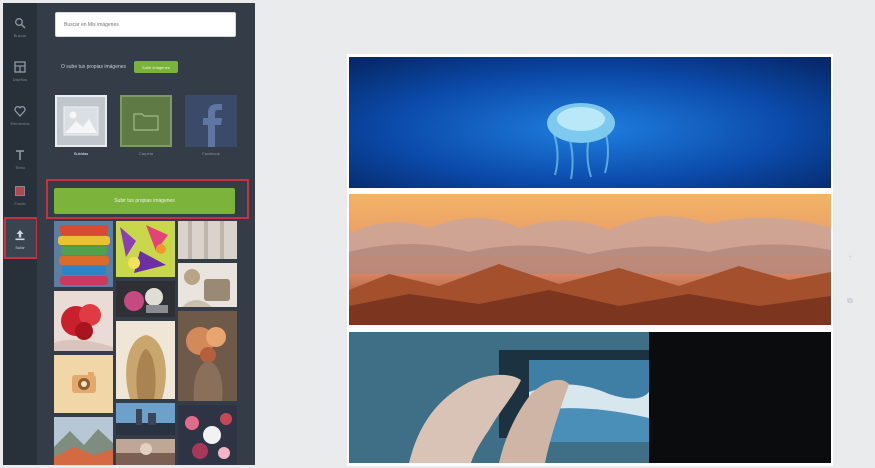 The image size is (875, 468). Describe the element at coordinates (211, 121) in the screenshot. I see `facebook-icon` at that location.